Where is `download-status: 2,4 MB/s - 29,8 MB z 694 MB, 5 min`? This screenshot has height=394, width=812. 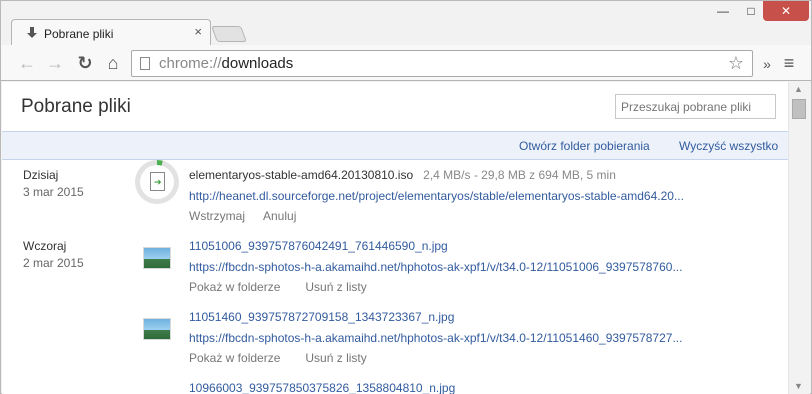 download-status: 2,4 MB/s - 29,8 MB z 694 MB, 5 min is located at coordinates (519, 175).